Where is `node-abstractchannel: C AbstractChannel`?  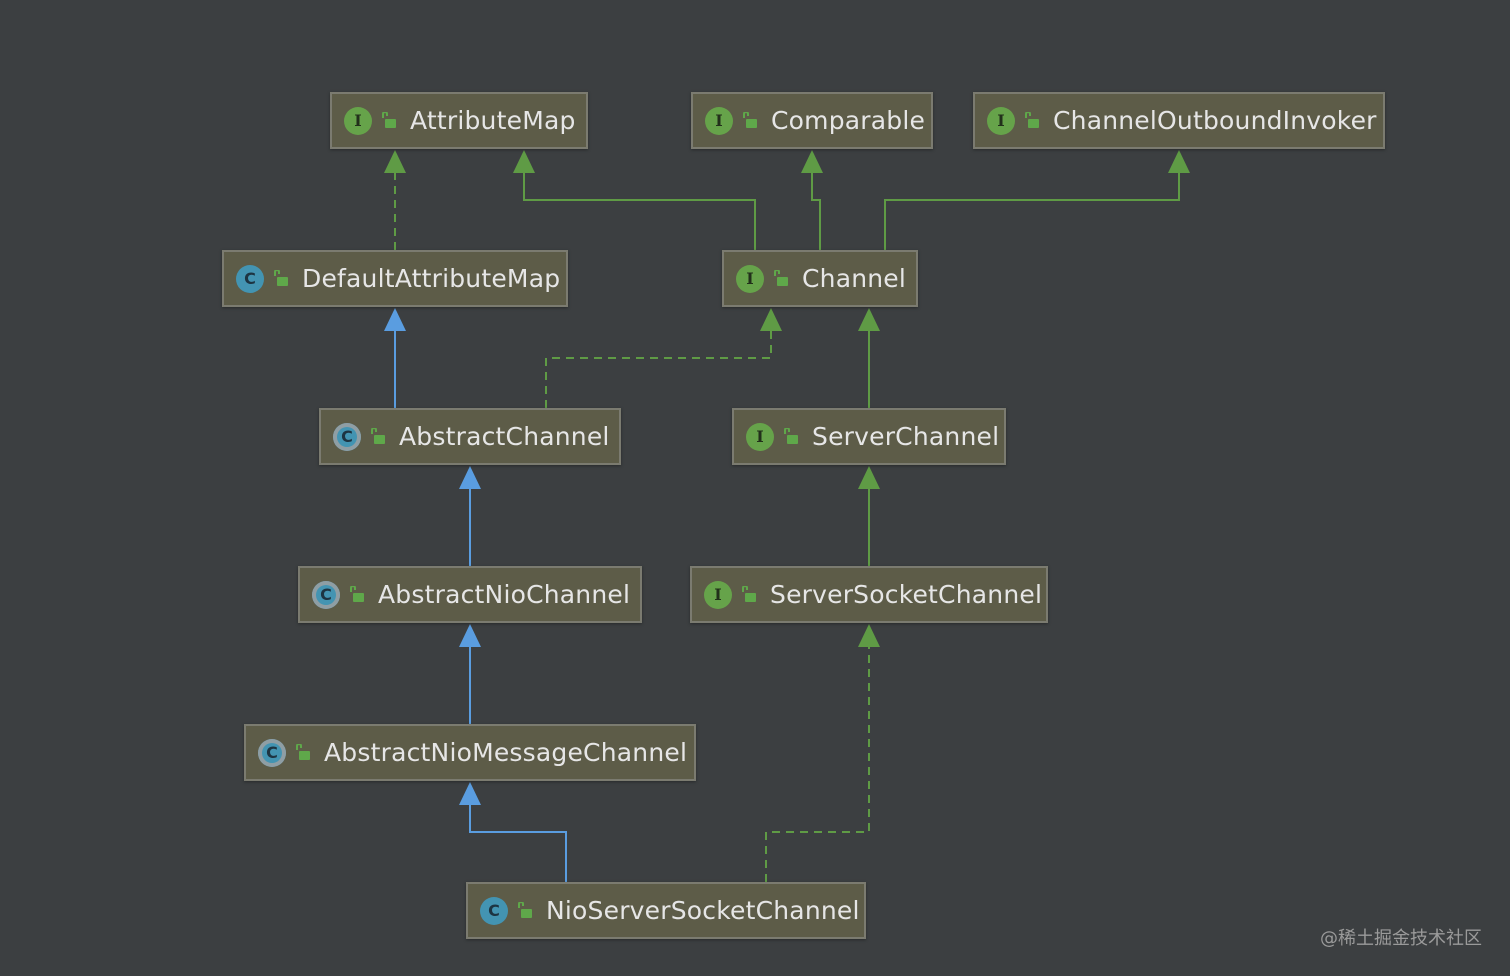
node-abstractchannel: C AbstractChannel is located at coordinates (470, 436).